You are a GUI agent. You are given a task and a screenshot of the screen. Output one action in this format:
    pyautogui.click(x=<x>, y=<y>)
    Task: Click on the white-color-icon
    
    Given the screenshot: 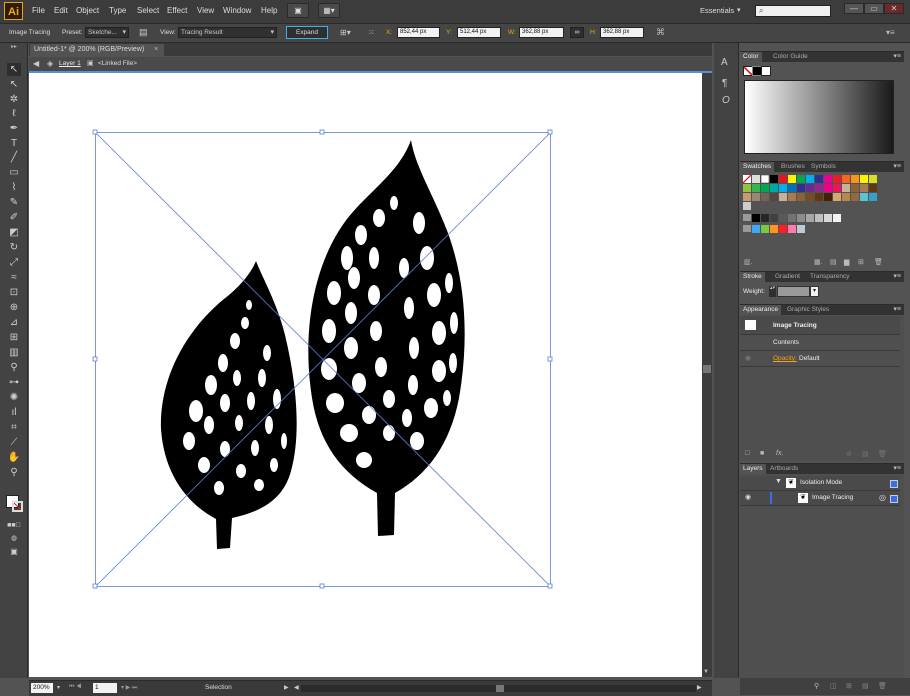 What is the action you would take?
    pyautogui.click(x=766, y=71)
    